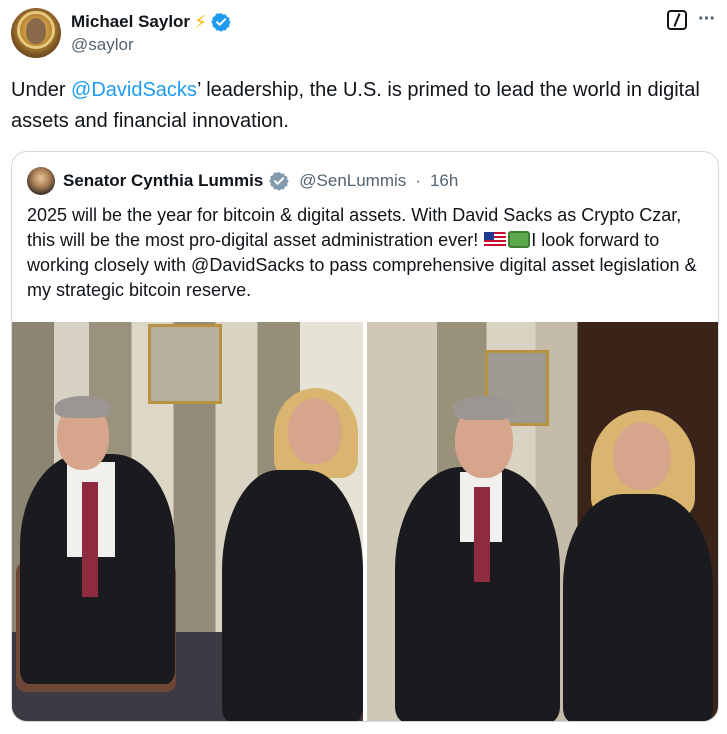 This screenshot has width=727, height=734. What do you see at coordinates (185, 364) in the screenshot?
I see `wall-painting` at bounding box center [185, 364].